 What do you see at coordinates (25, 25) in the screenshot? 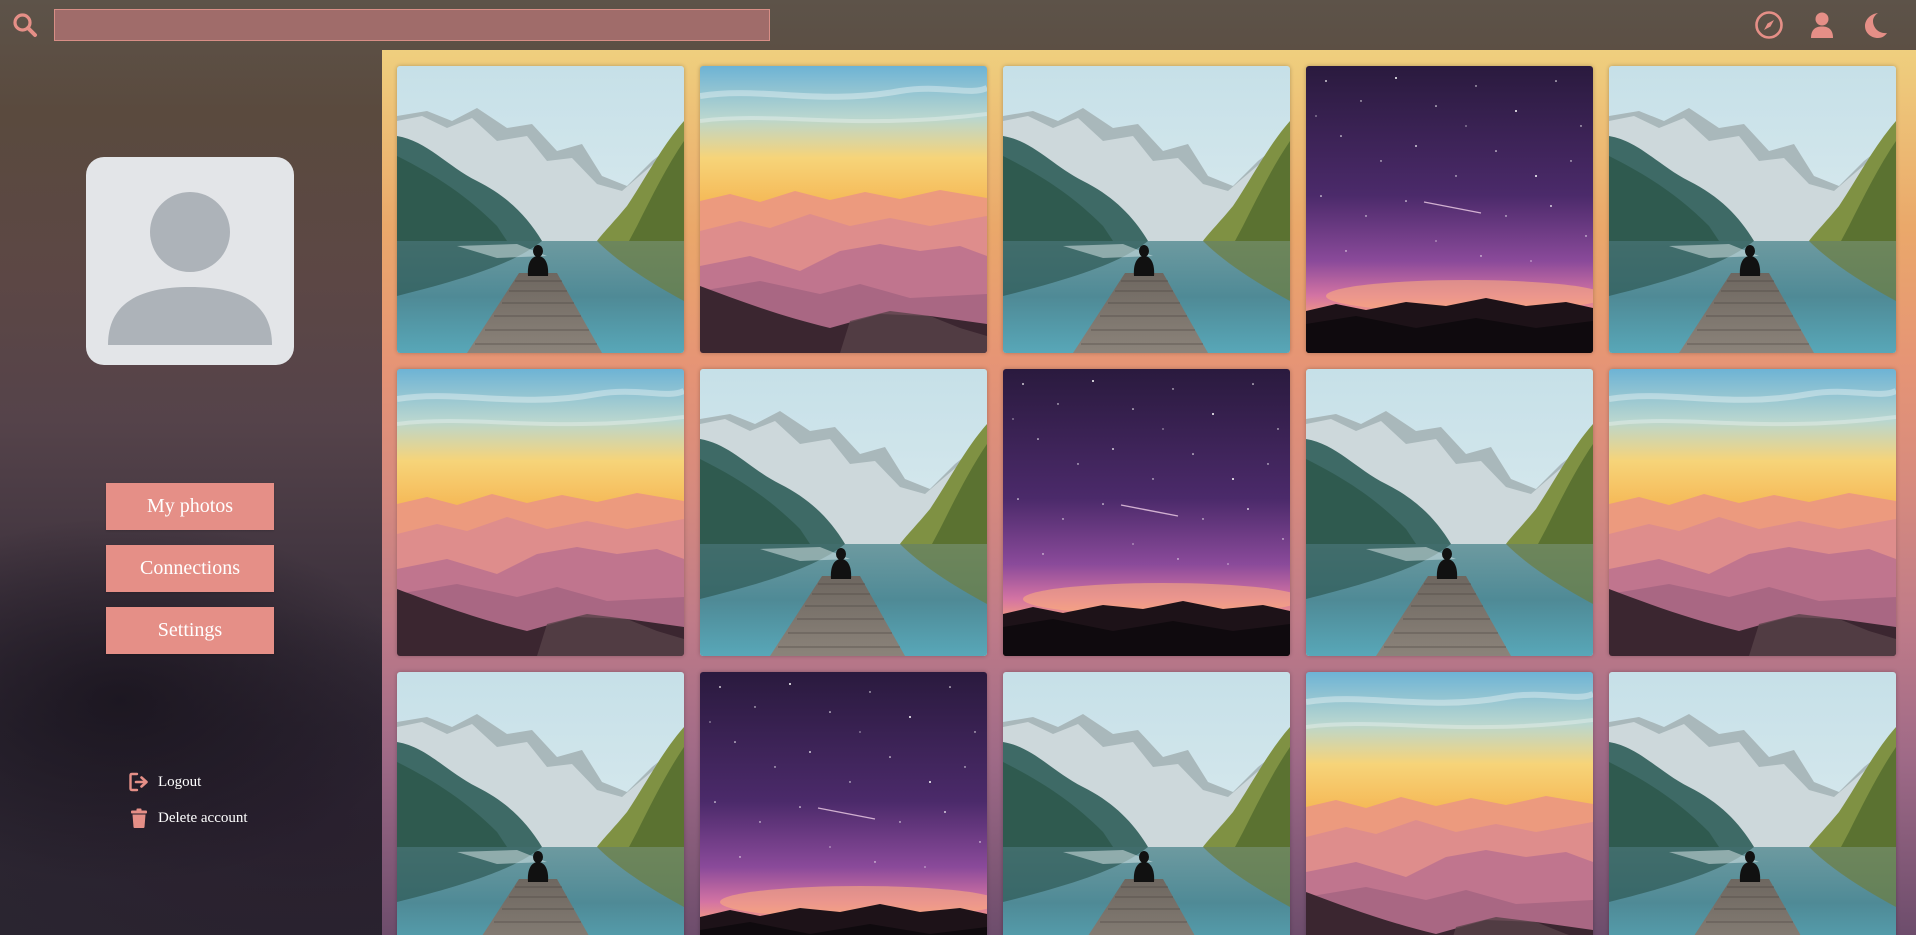
I see `search-icon` at bounding box center [25, 25].